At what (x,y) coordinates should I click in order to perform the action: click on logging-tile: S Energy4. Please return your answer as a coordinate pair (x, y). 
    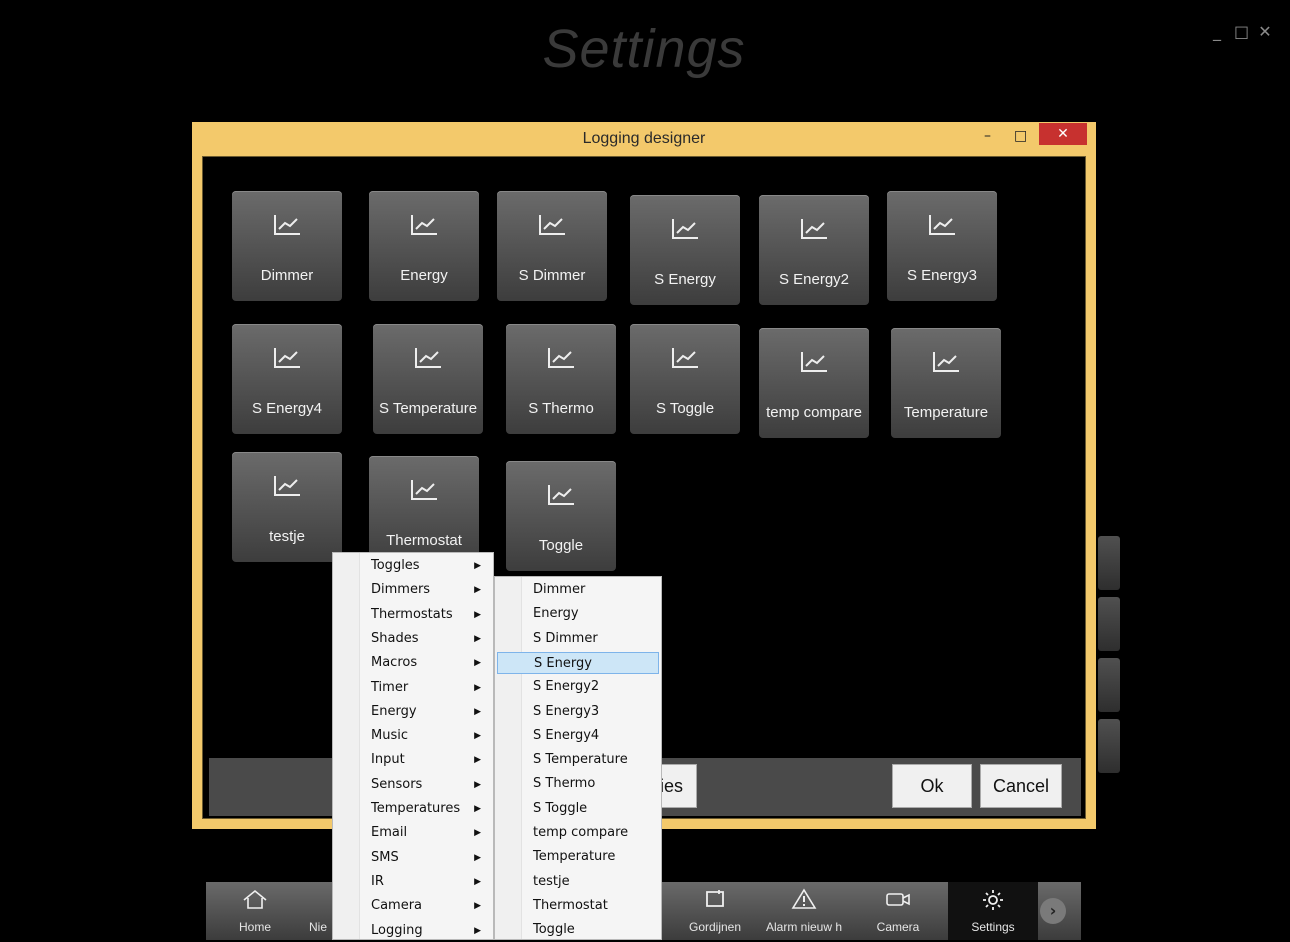
    Looking at the image, I should click on (287, 379).